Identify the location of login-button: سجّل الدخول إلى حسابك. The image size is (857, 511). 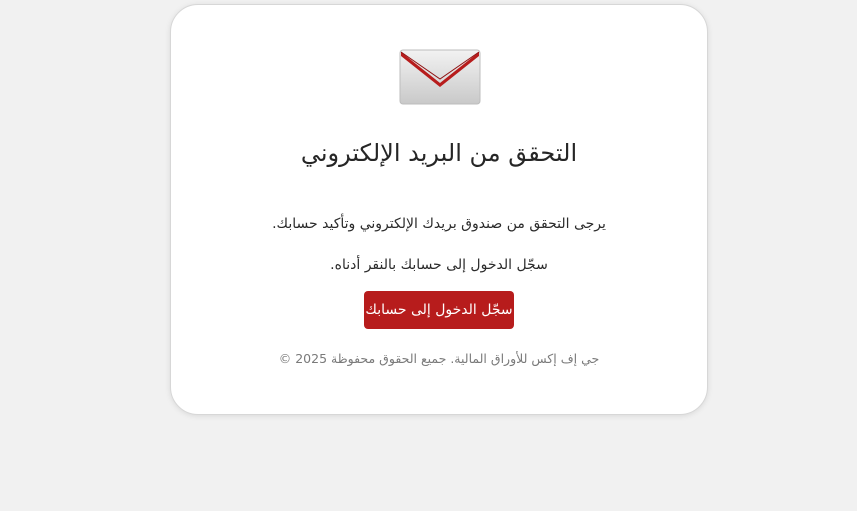
(439, 310).